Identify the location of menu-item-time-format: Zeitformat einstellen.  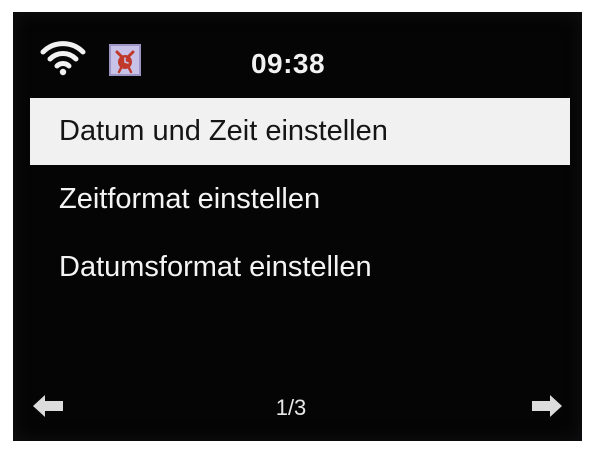
(300, 199).